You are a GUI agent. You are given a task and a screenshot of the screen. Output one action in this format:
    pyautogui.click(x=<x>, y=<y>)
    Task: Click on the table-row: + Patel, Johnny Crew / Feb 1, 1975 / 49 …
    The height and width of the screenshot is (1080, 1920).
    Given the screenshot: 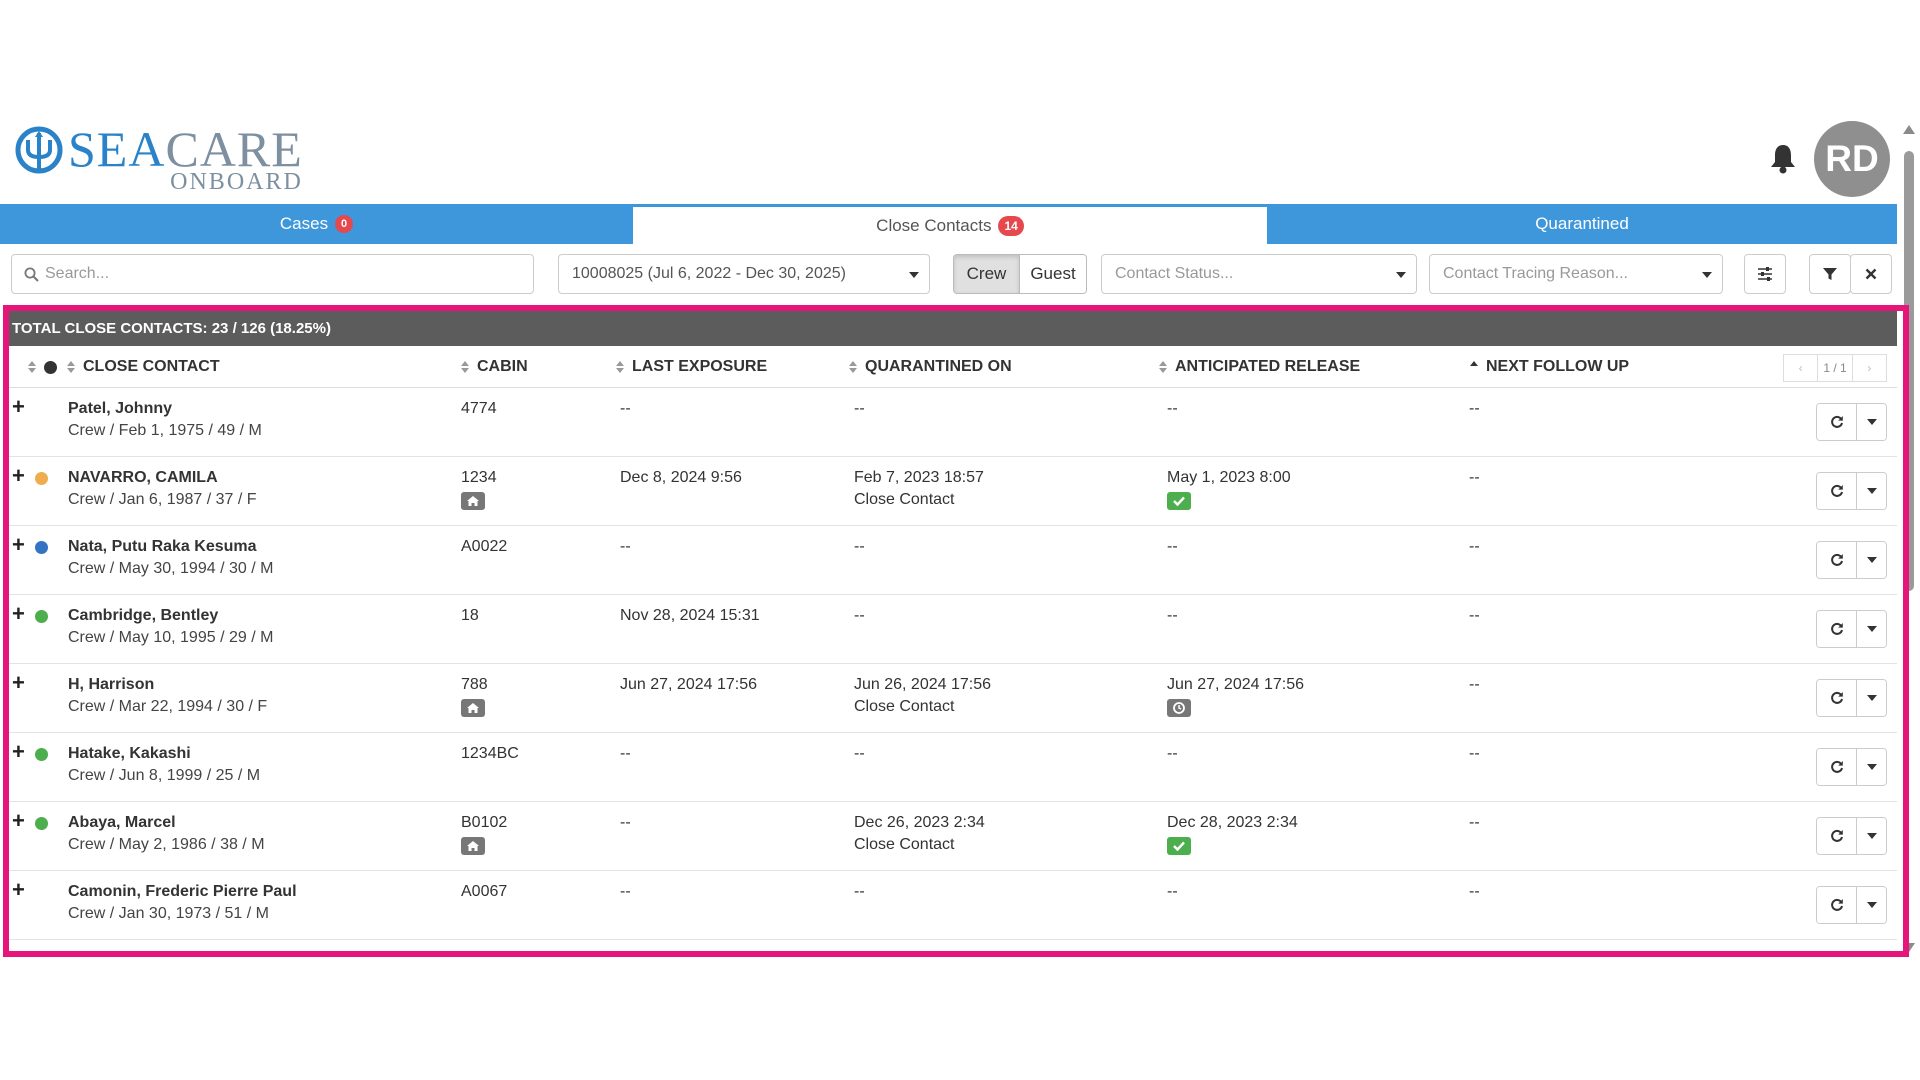 What is the action you would take?
    pyautogui.click(x=953, y=422)
    